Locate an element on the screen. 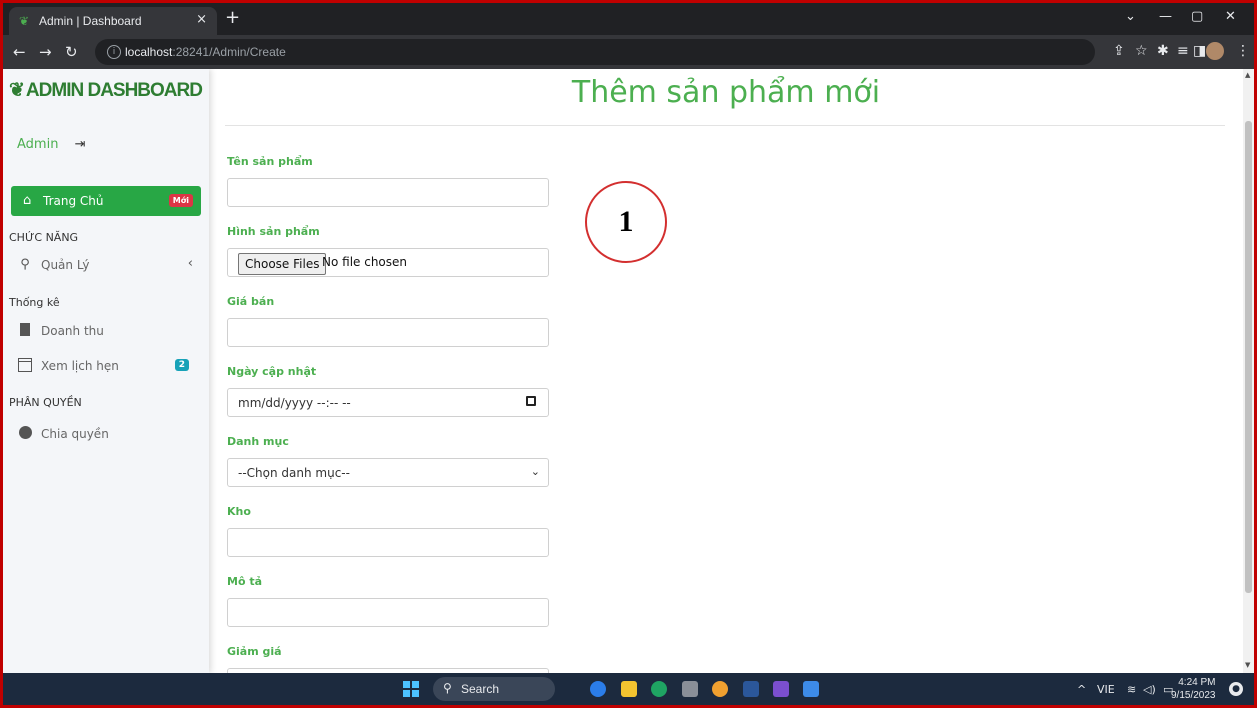 The width and height of the screenshot is (1257, 708). stock-input is located at coordinates (388, 542).